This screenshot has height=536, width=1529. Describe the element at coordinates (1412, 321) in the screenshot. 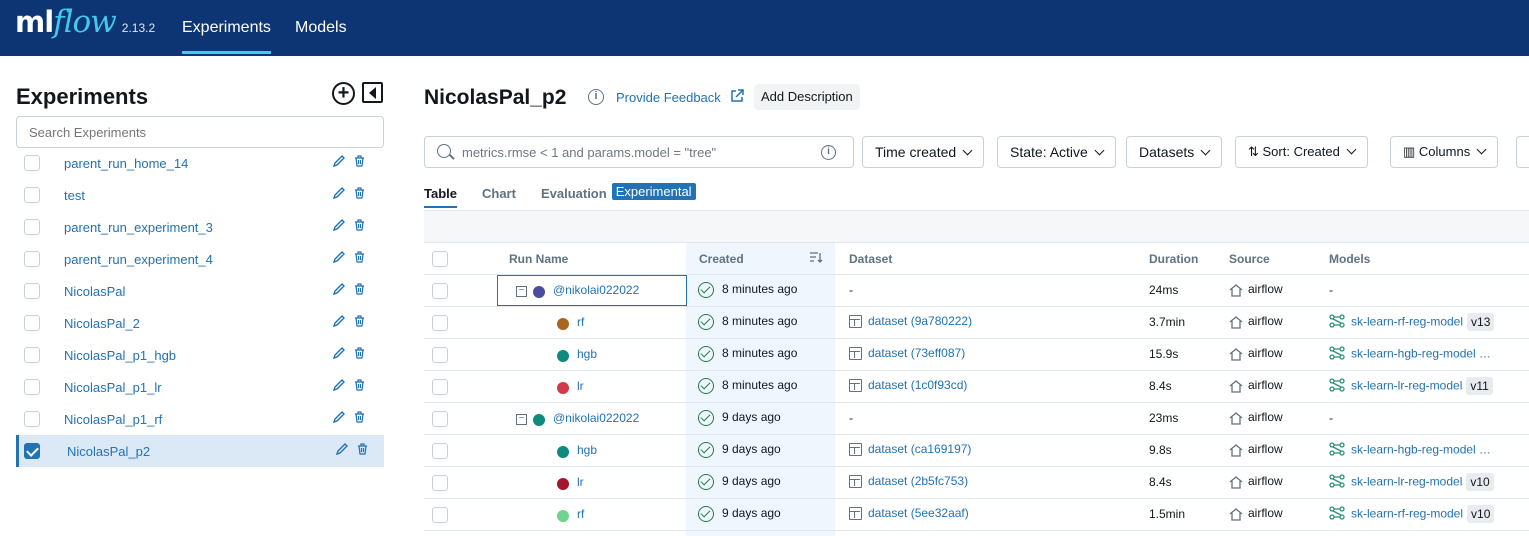

I see `model-link: sk-learn-rf-reg-model v13` at that location.